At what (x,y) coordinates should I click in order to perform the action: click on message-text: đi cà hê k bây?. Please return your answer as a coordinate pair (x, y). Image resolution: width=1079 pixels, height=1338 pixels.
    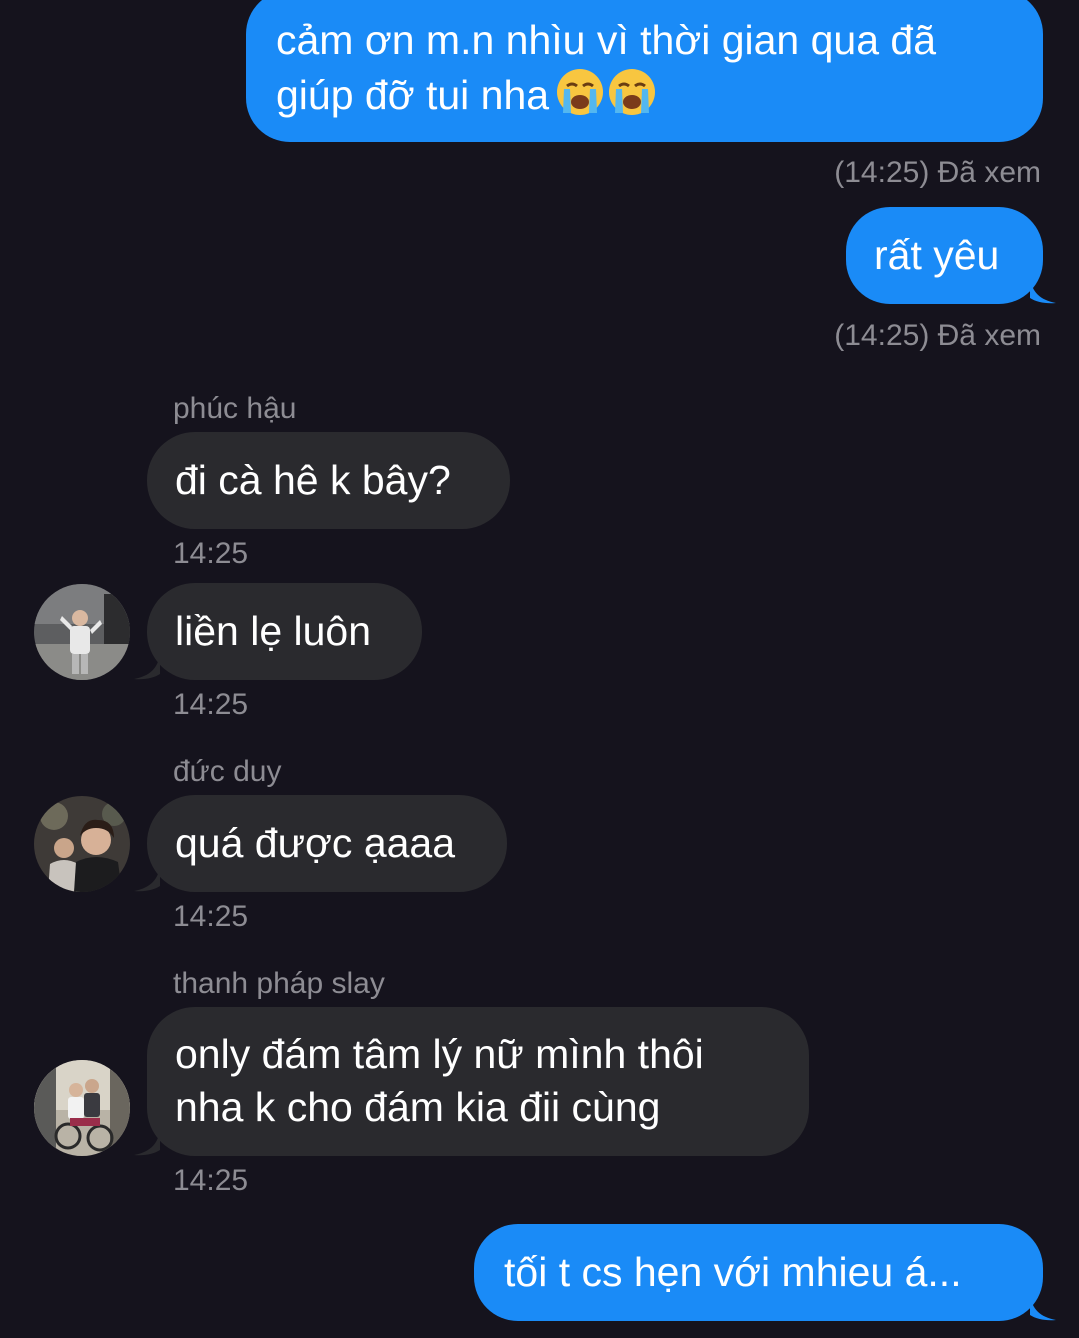
    Looking at the image, I should click on (313, 480).